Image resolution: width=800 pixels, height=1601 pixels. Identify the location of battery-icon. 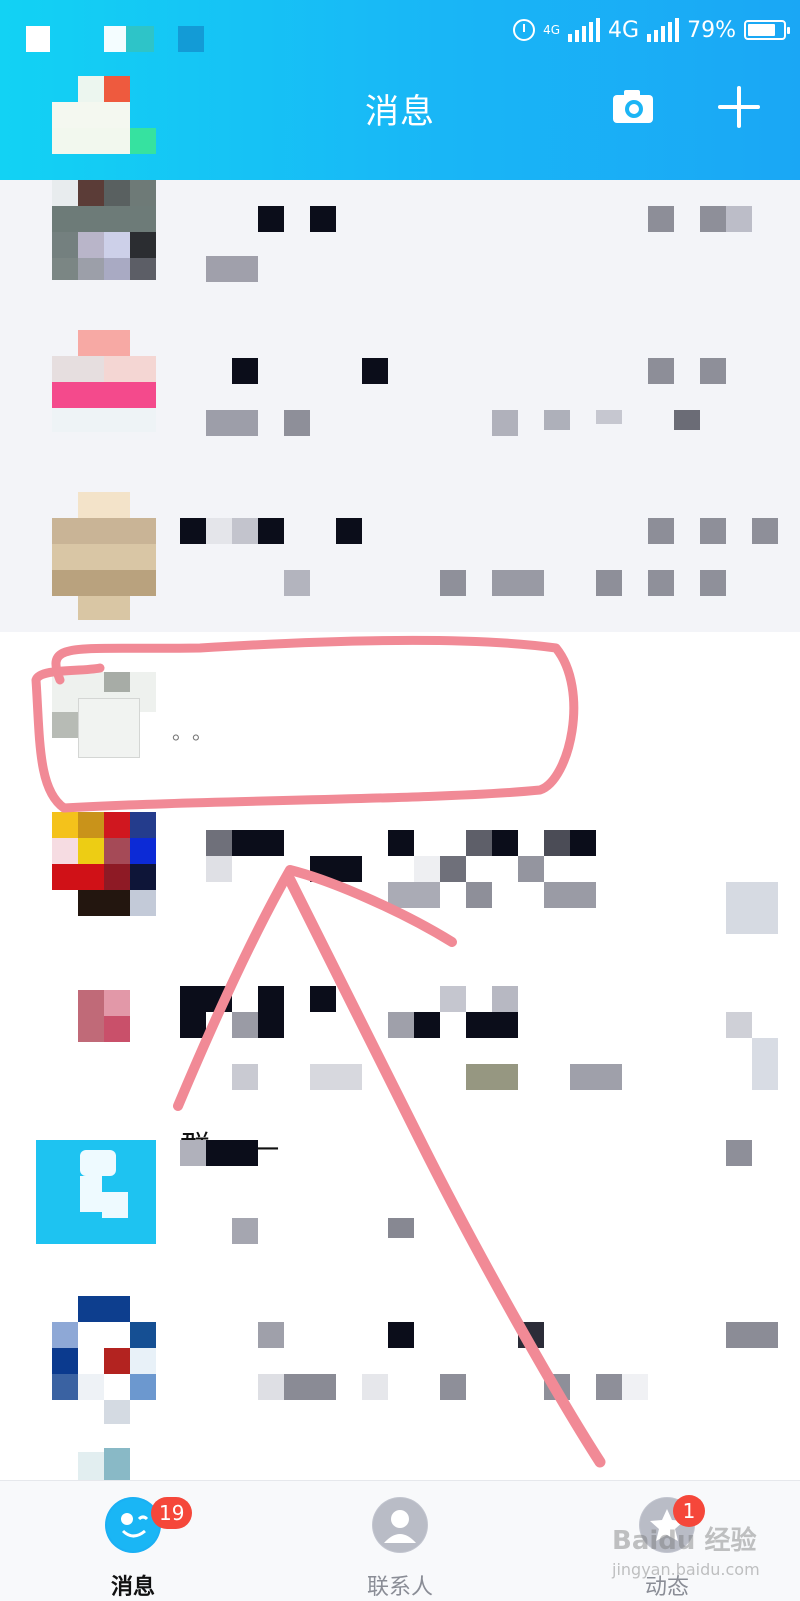
(767, 30).